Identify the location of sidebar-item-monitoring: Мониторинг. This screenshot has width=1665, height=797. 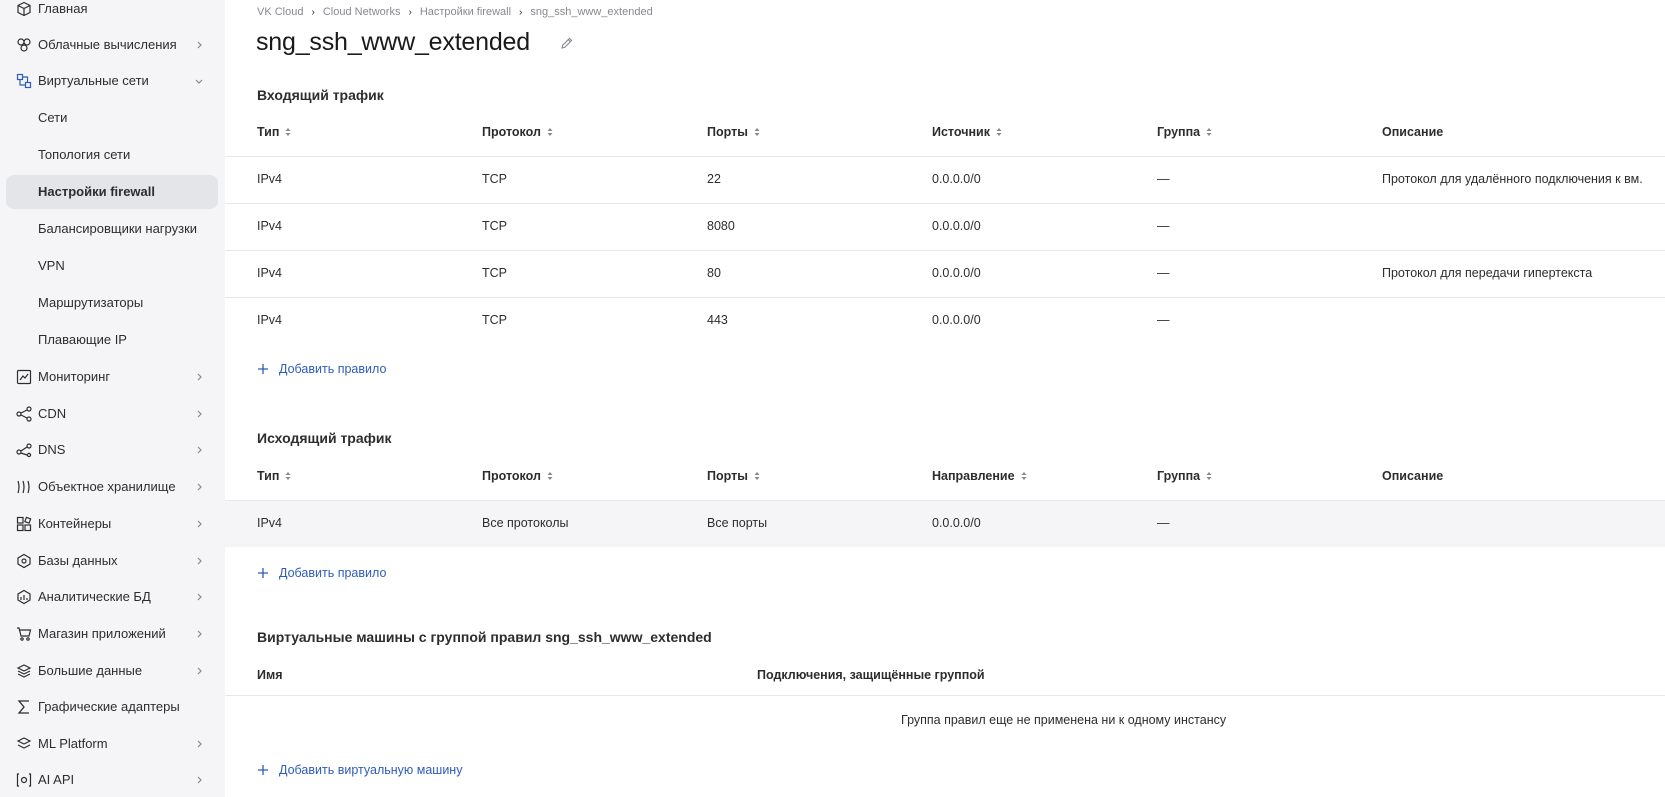
(112, 377).